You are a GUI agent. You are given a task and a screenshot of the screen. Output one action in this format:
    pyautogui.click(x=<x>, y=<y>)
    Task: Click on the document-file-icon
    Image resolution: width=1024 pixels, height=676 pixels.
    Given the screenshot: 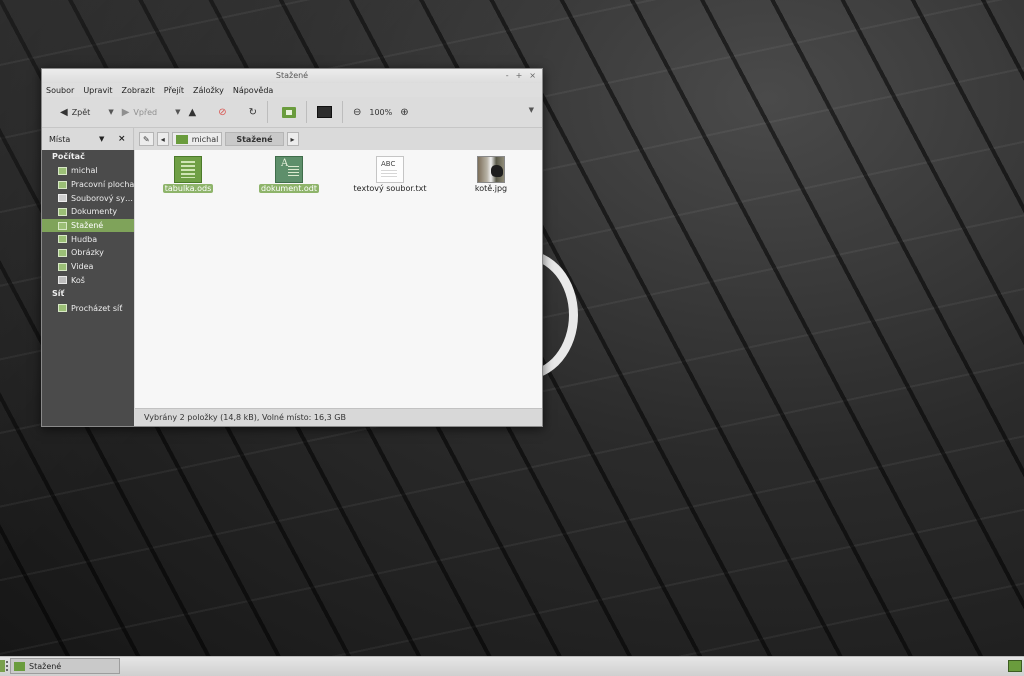 What is the action you would take?
    pyautogui.click(x=289, y=169)
    